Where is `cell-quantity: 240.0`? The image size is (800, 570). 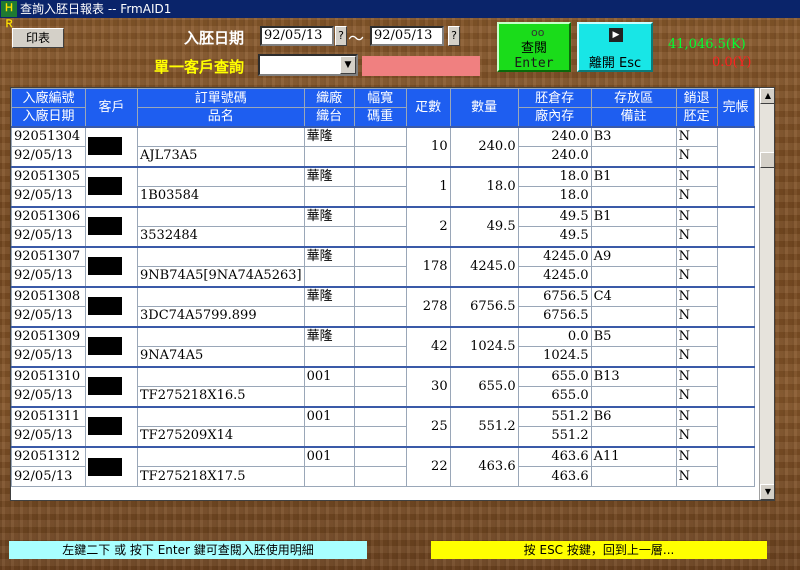
cell-quantity: 240.0 is located at coordinates (484, 146).